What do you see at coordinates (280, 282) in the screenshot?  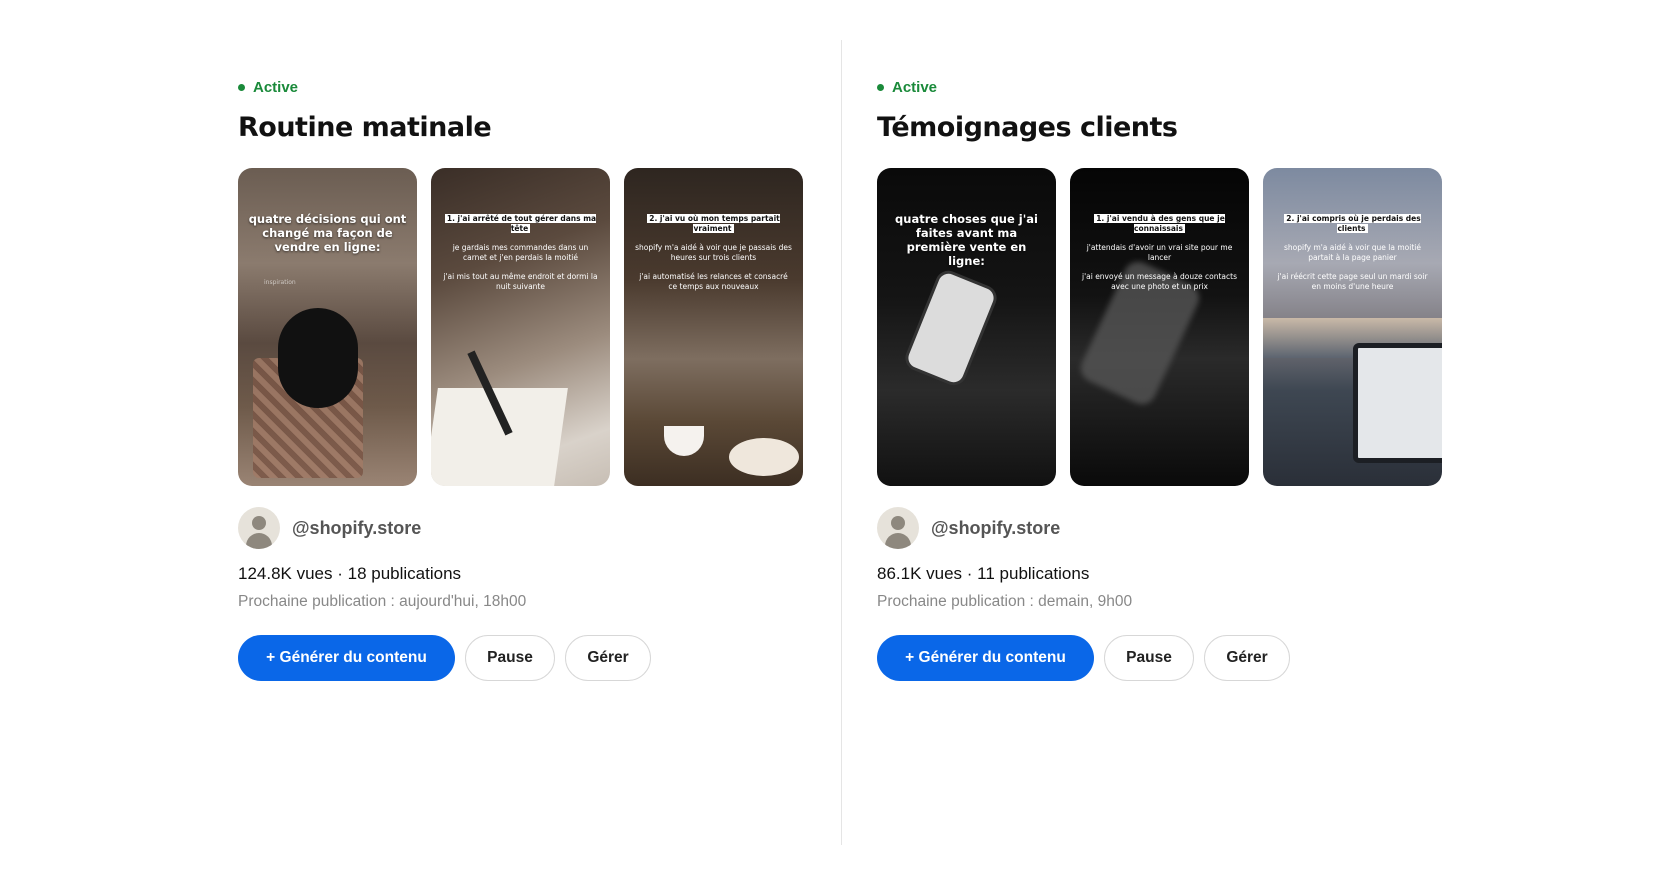 I see `thumbnail-tag: inspiration` at bounding box center [280, 282].